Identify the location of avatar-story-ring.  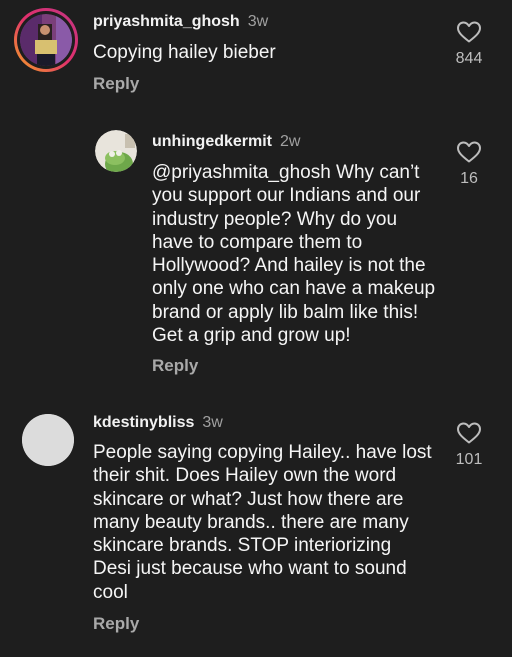
(46, 40).